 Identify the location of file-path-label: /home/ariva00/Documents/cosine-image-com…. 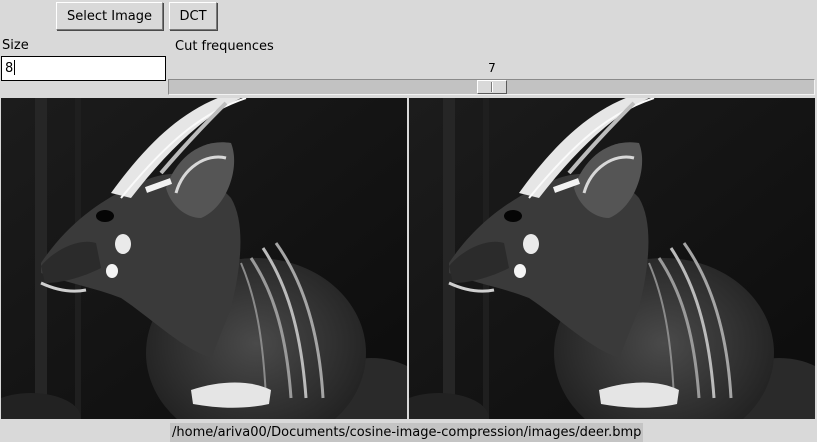
(407, 432).